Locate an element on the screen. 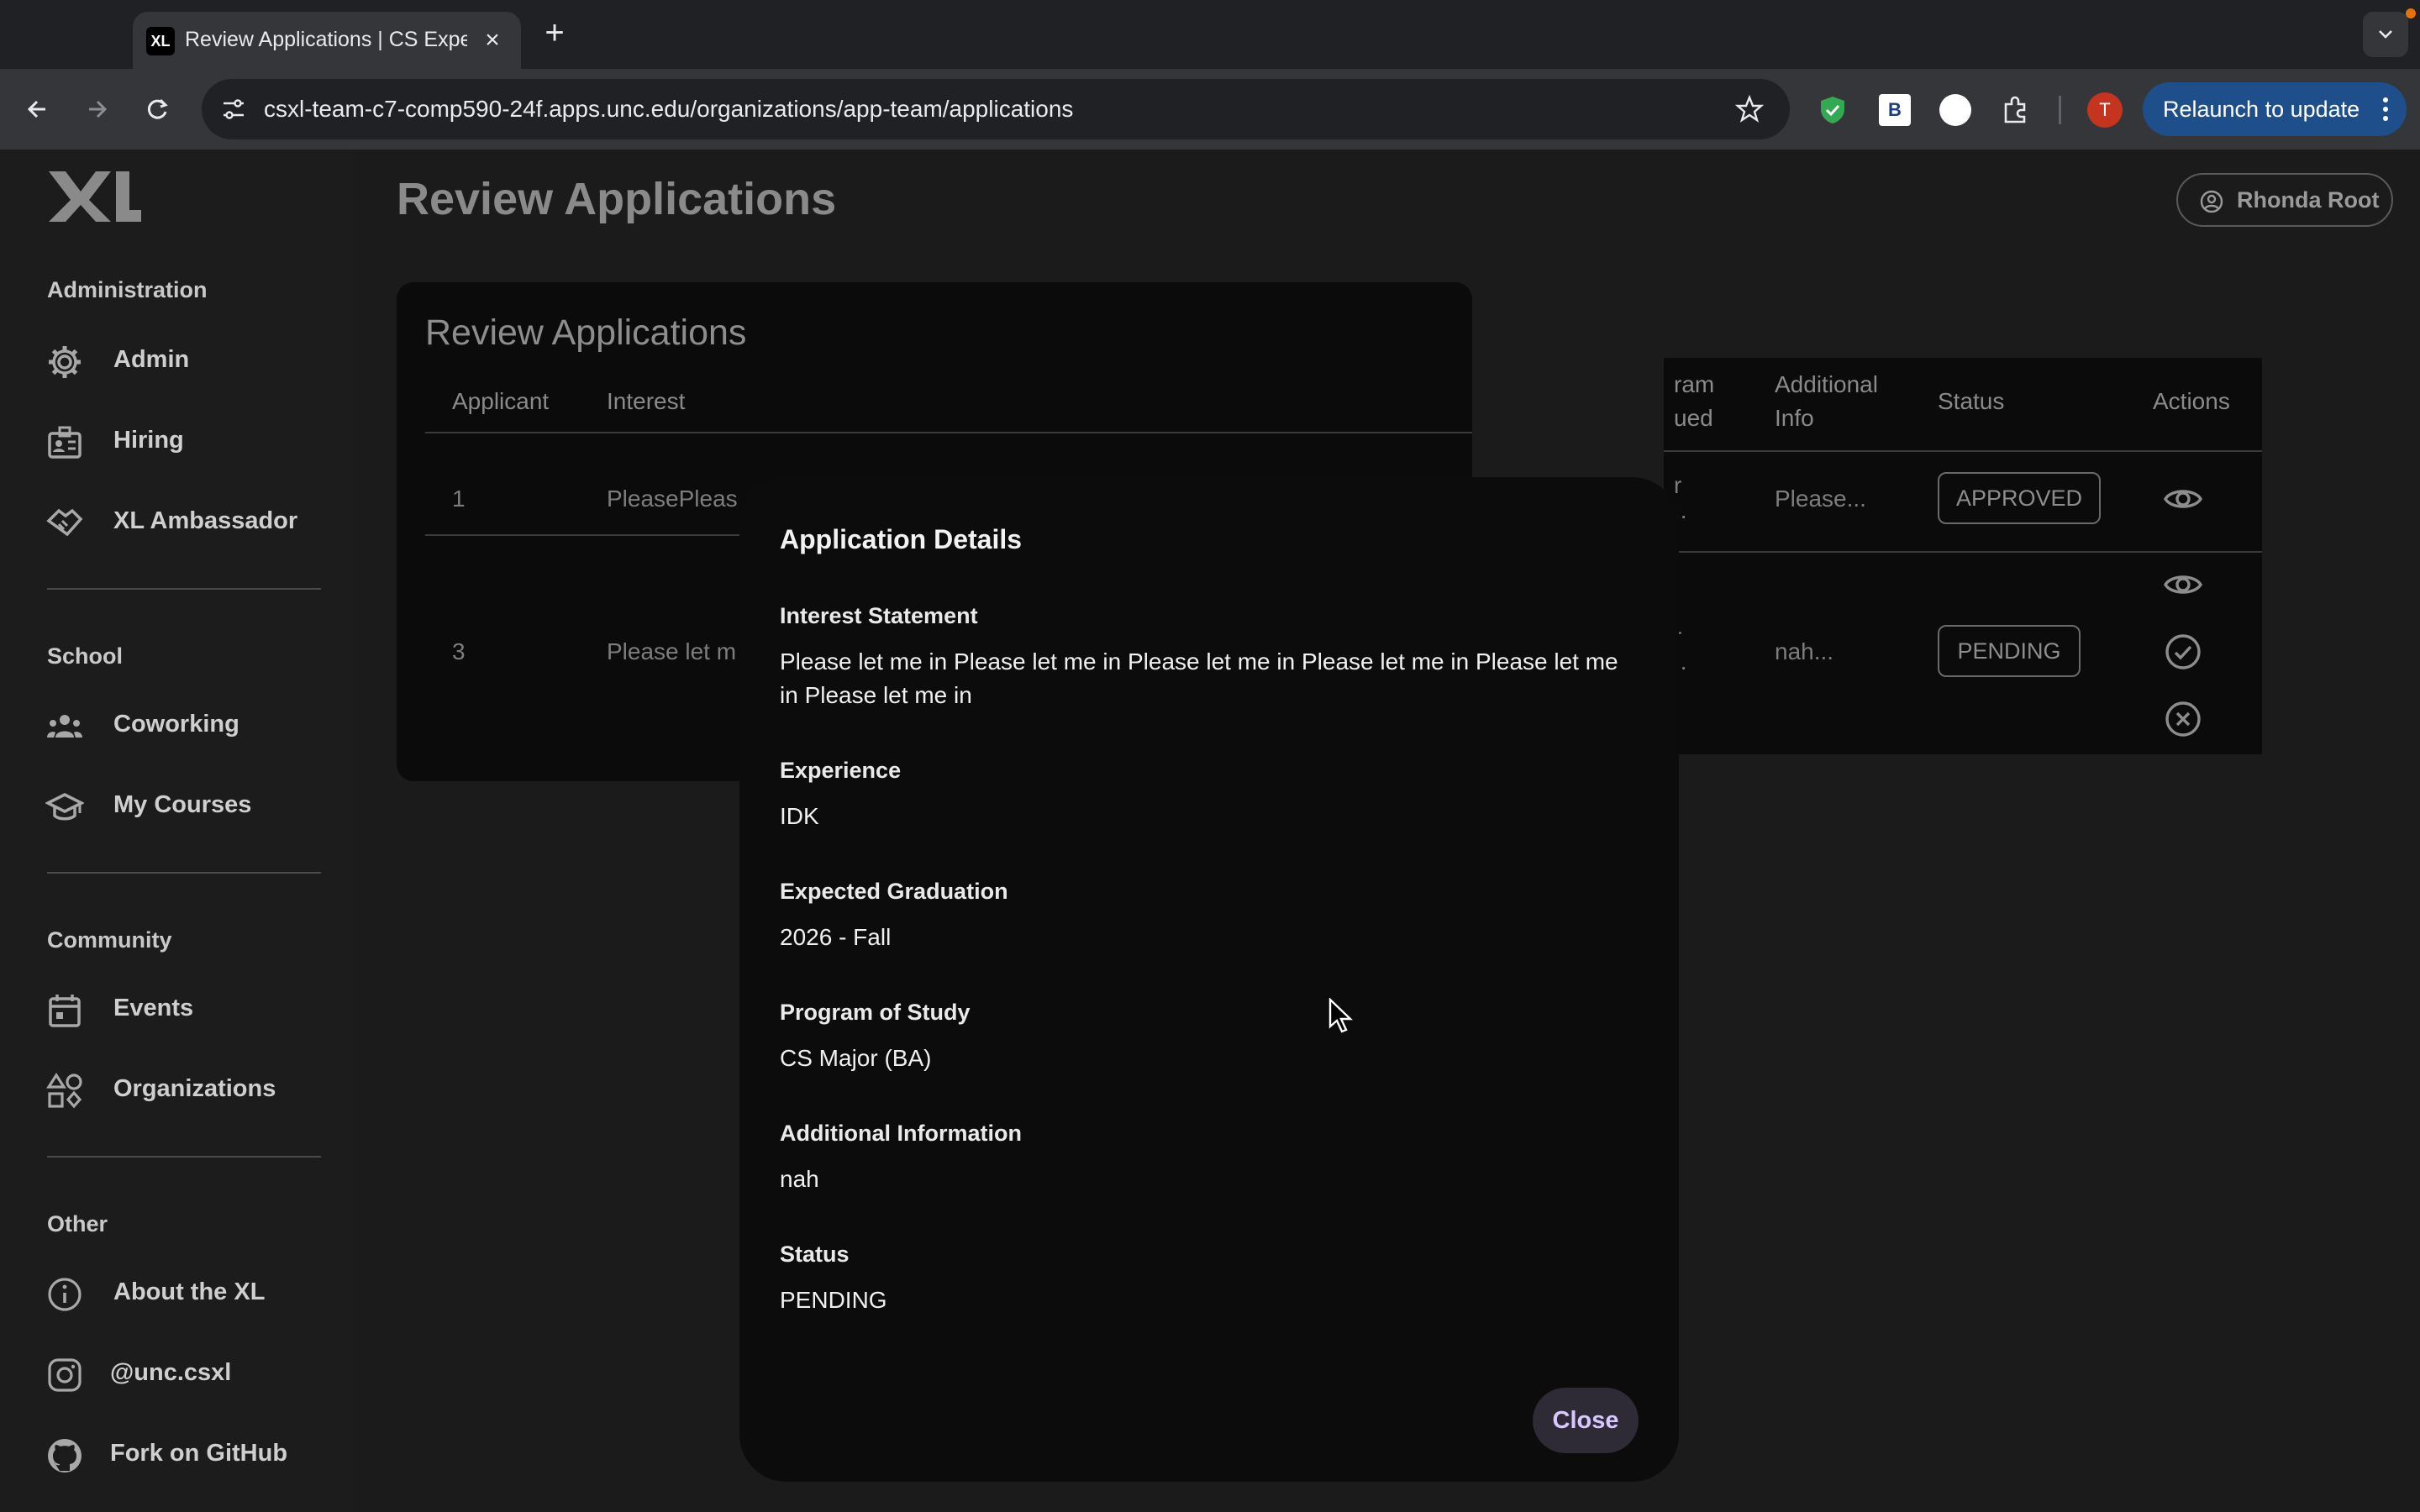 This screenshot has height=1512, width=2420. cell-interest: PleasePleas is located at coordinates (673, 499).